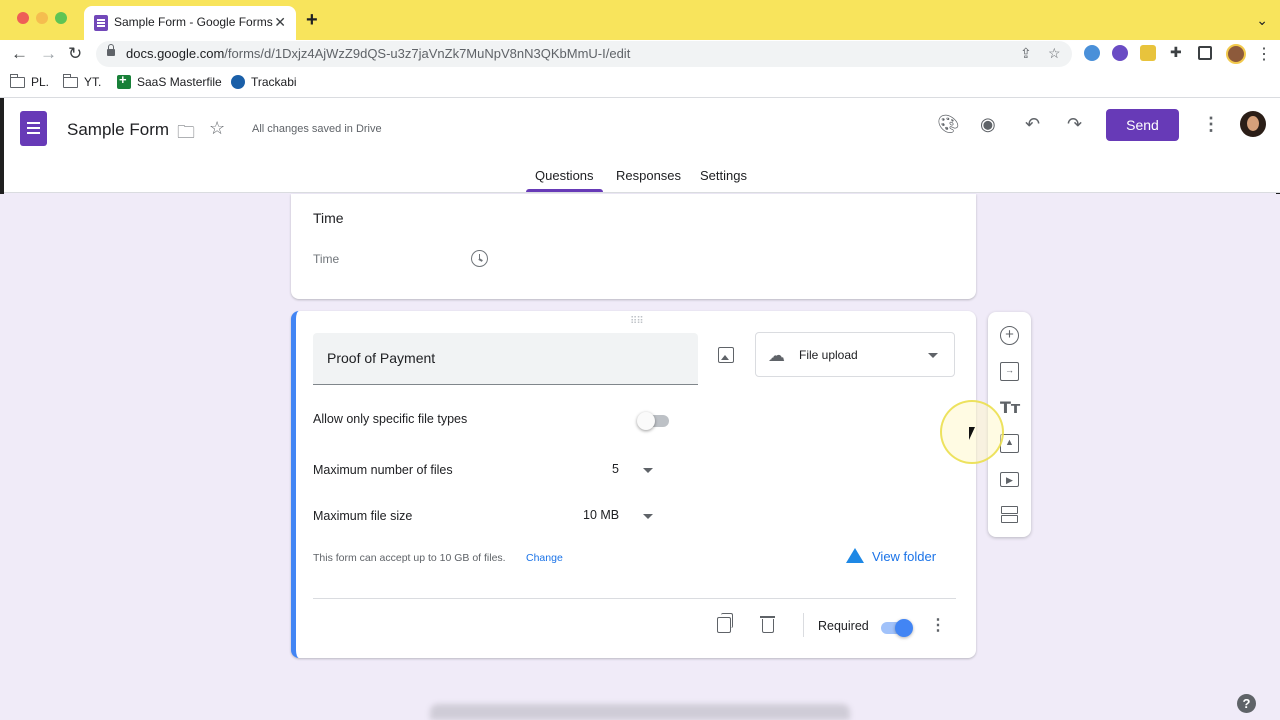 The width and height of the screenshot is (1280, 720). Describe the element at coordinates (238, 82) in the screenshot. I see `trackabi-icon` at that location.